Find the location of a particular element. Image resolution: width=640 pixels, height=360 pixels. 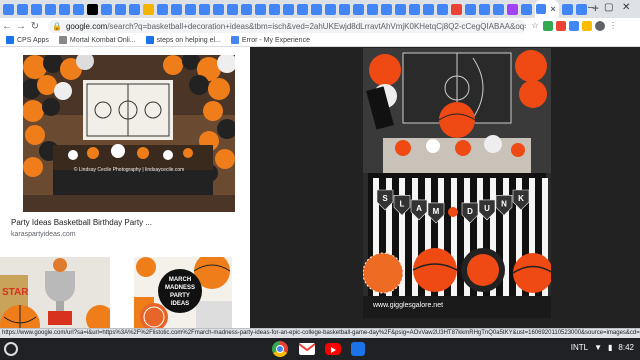

minimize-icon: – is located at coordinates (591, 7).